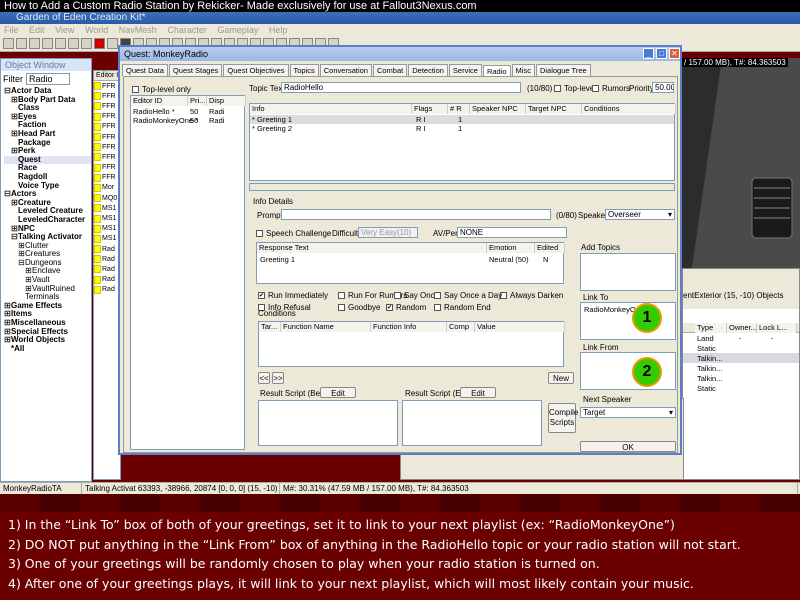  I want to click on tree-item: ⊞Clutter, so click(47, 246).